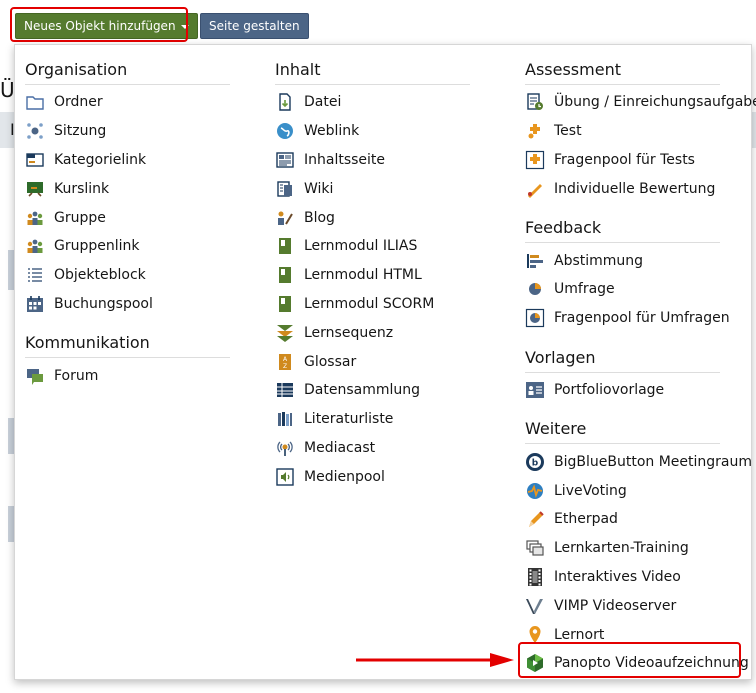 This screenshot has height=693, width=756. What do you see at coordinates (127, 131) in the screenshot?
I see `menu-item-session: Sitzung` at bounding box center [127, 131].